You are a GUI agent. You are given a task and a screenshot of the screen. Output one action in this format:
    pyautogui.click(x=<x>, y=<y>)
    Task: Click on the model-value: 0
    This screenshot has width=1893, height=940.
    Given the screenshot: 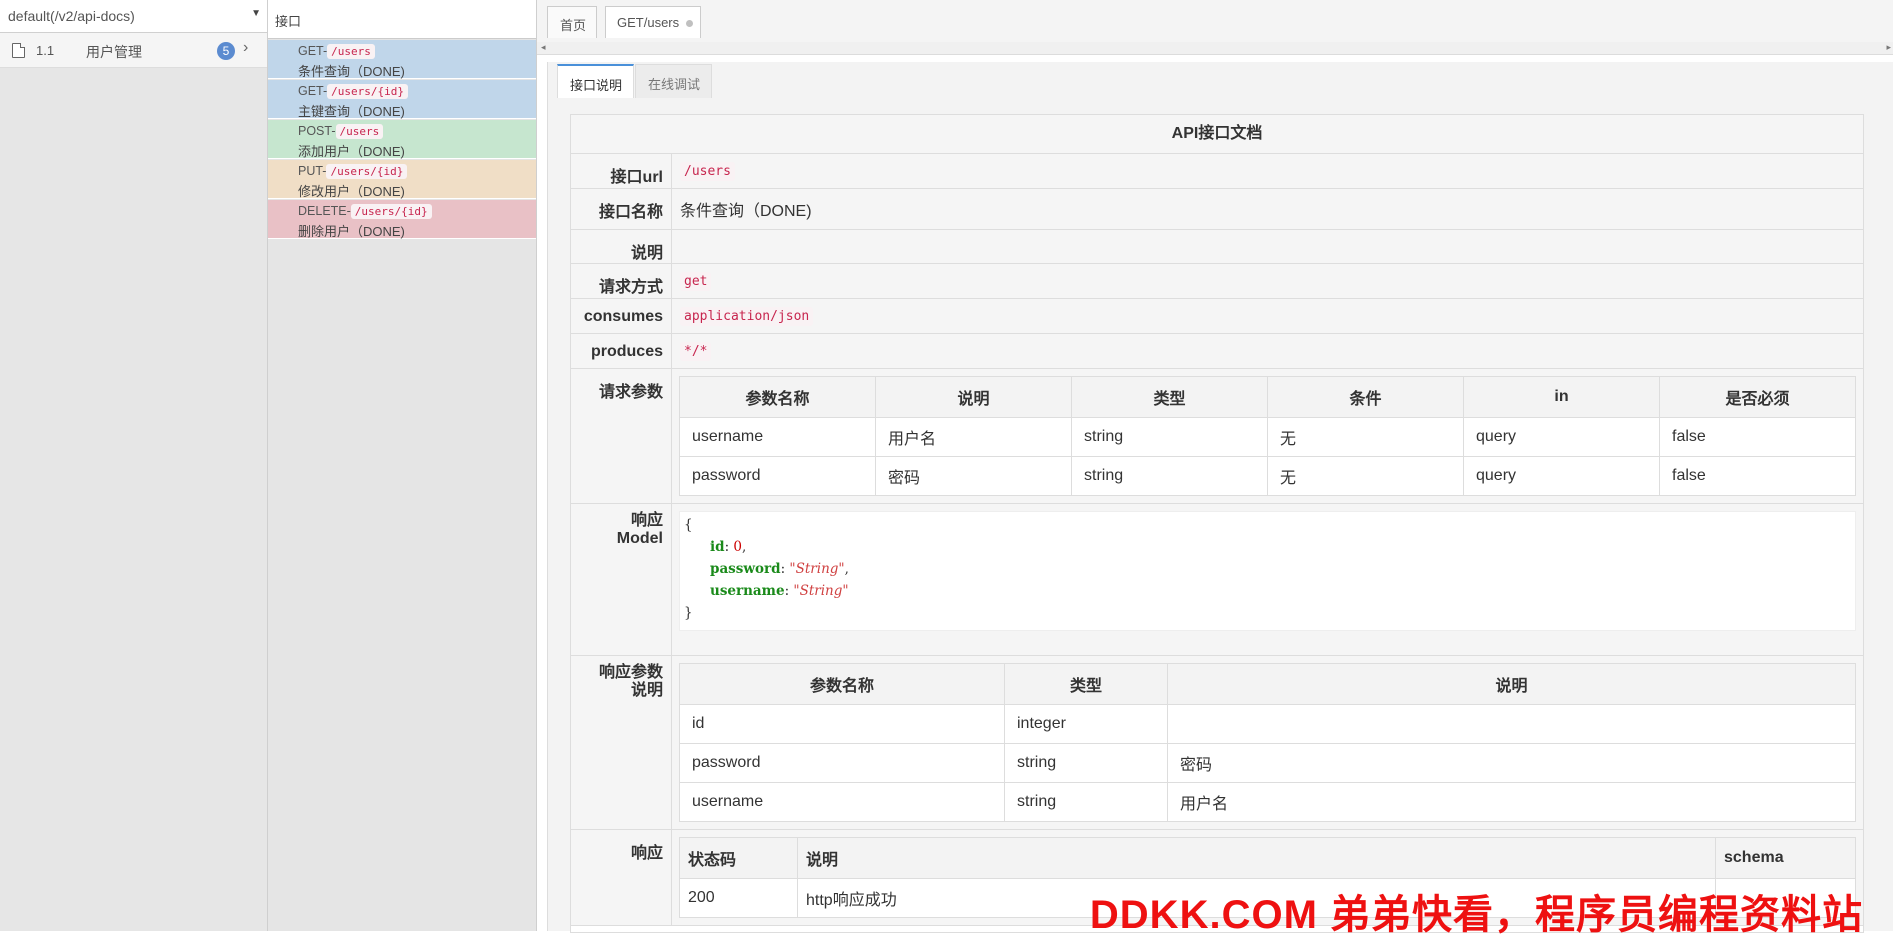 What is the action you would take?
    pyautogui.click(x=738, y=547)
    